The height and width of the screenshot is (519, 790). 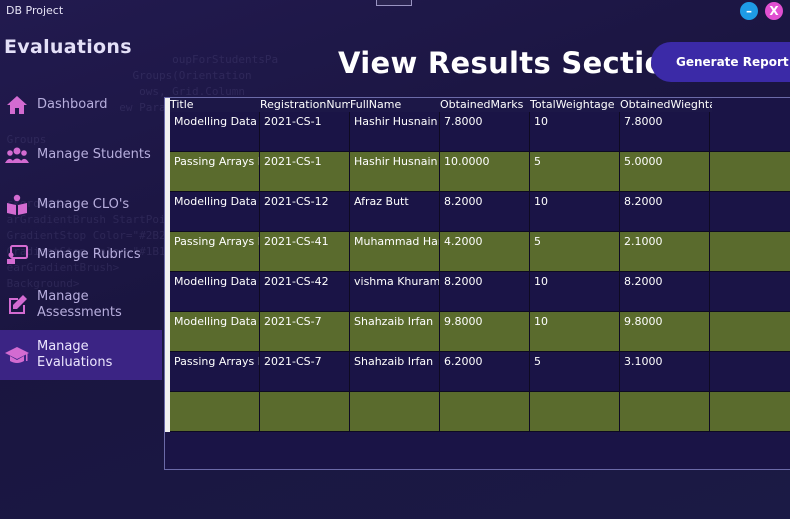 I want to click on table-cell: 3.1000, so click(x=665, y=372).